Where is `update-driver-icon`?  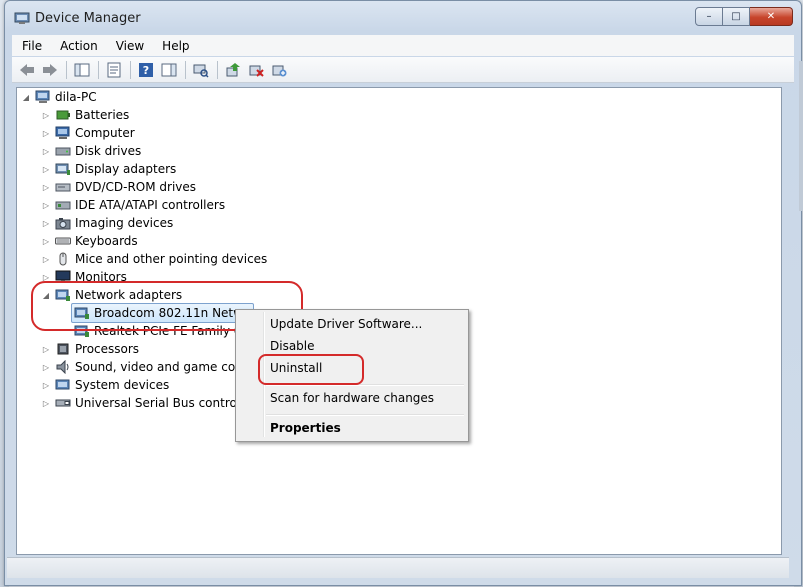 update-driver-icon is located at coordinates (233, 69).